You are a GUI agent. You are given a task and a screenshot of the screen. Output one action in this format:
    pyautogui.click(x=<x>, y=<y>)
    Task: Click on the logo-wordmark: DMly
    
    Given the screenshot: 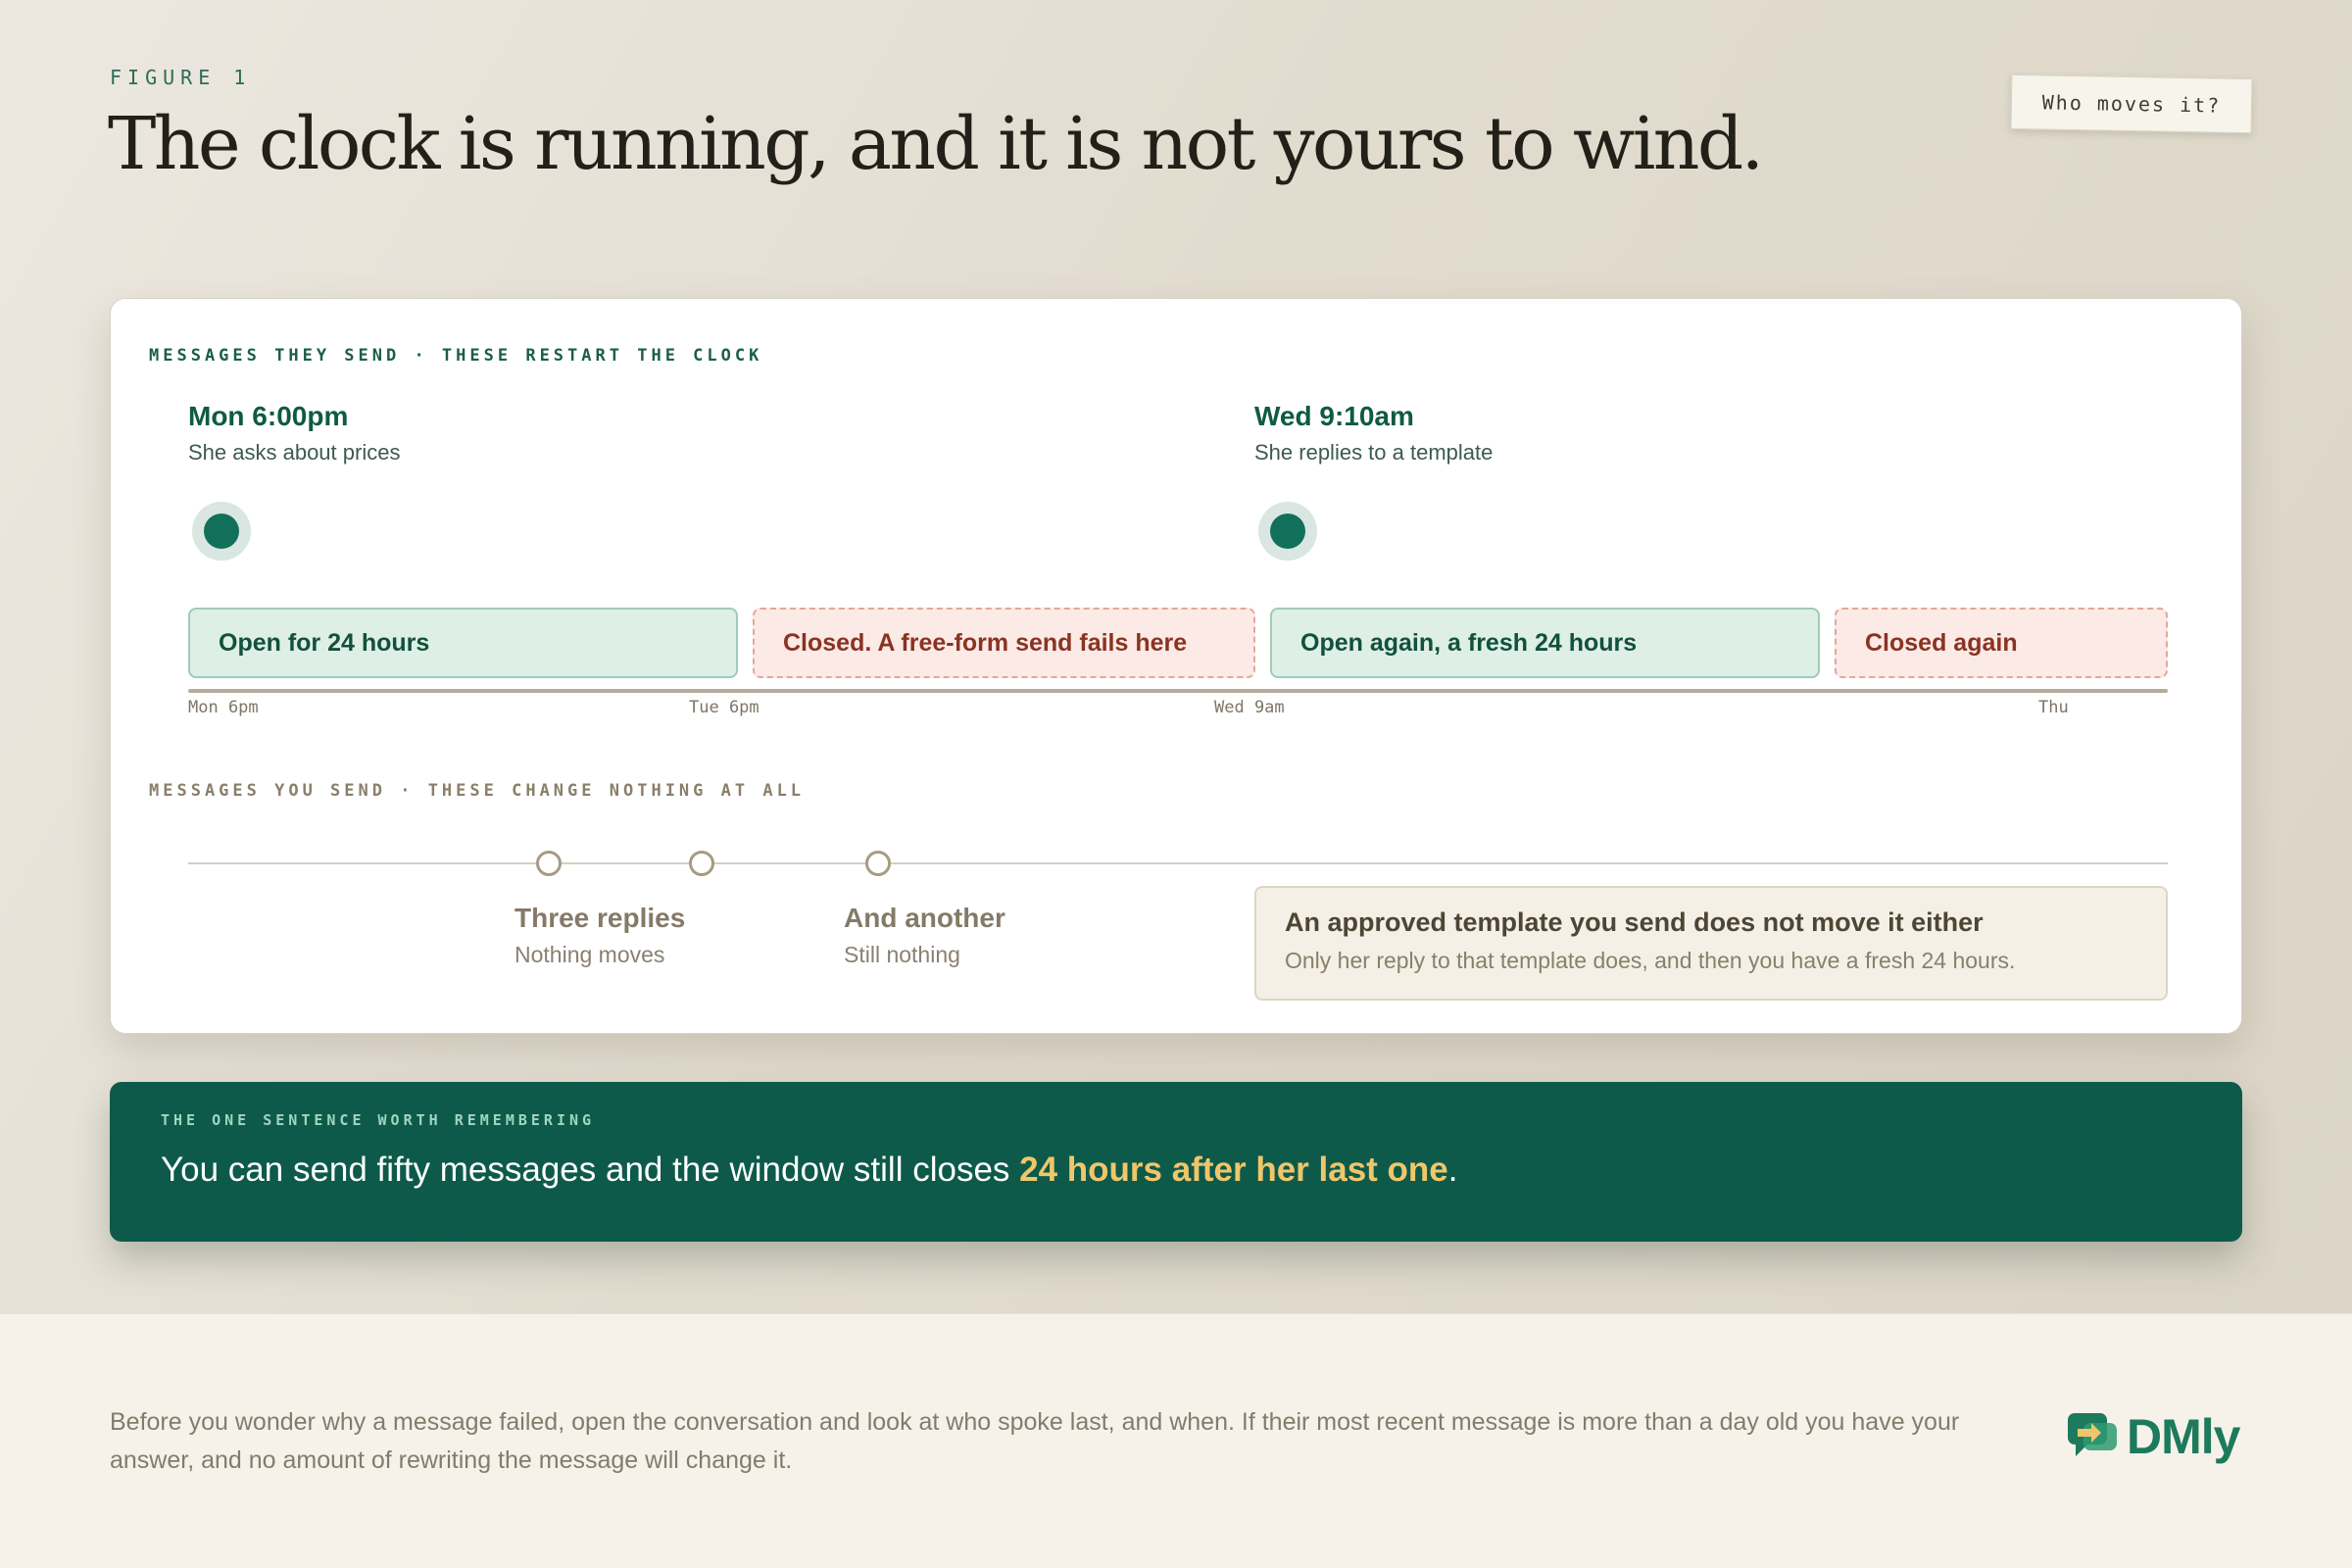 What is the action you would take?
    pyautogui.click(x=2183, y=1436)
    